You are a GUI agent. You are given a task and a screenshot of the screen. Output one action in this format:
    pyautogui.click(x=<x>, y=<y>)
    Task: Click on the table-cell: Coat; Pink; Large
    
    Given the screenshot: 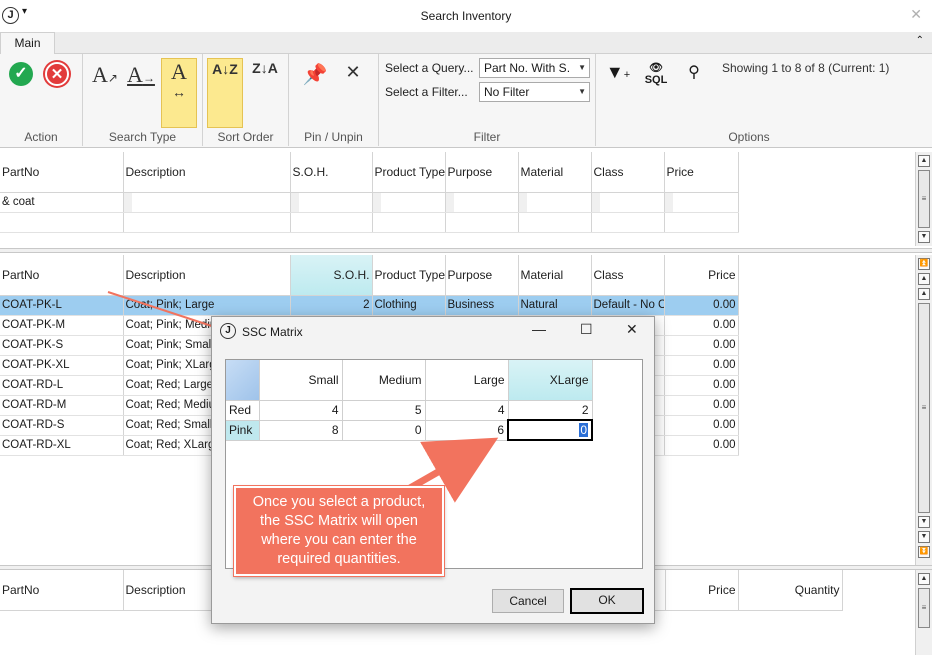 What is the action you would take?
    pyautogui.click(x=207, y=305)
    